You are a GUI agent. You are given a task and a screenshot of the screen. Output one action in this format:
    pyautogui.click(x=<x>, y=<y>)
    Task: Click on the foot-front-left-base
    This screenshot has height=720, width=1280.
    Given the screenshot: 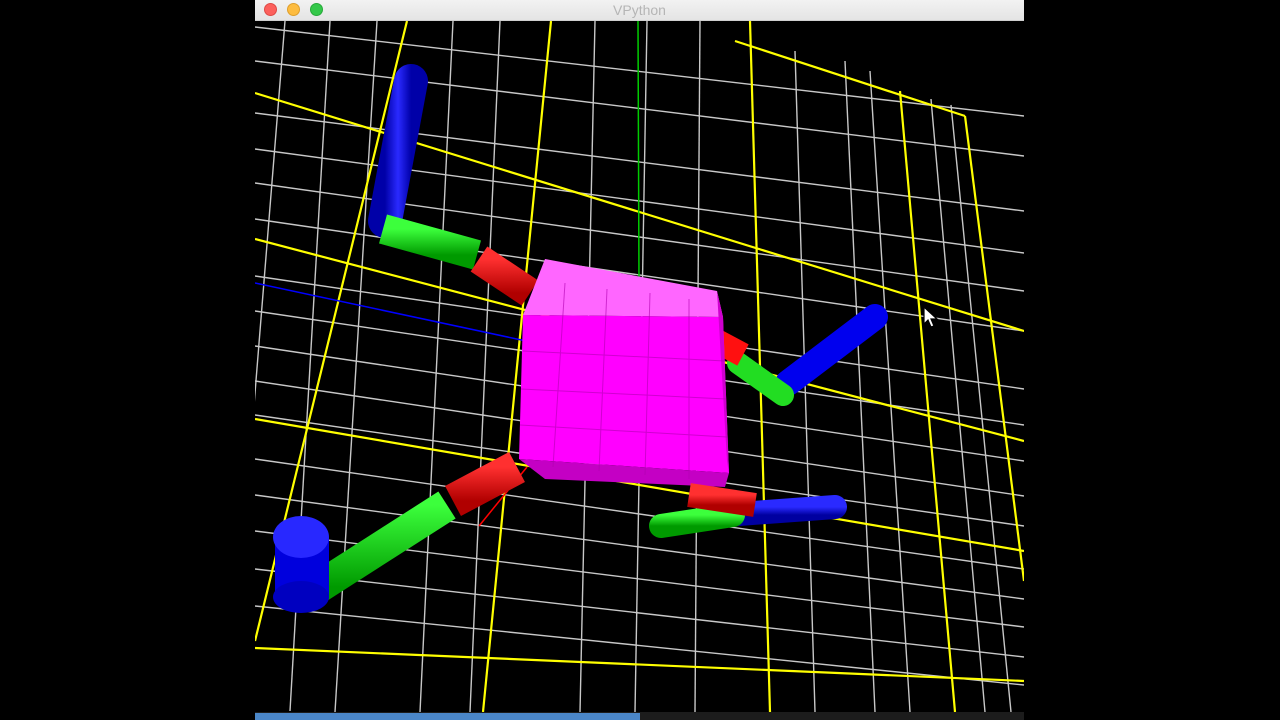 What is the action you would take?
    pyautogui.click(x=301, y=597)
    